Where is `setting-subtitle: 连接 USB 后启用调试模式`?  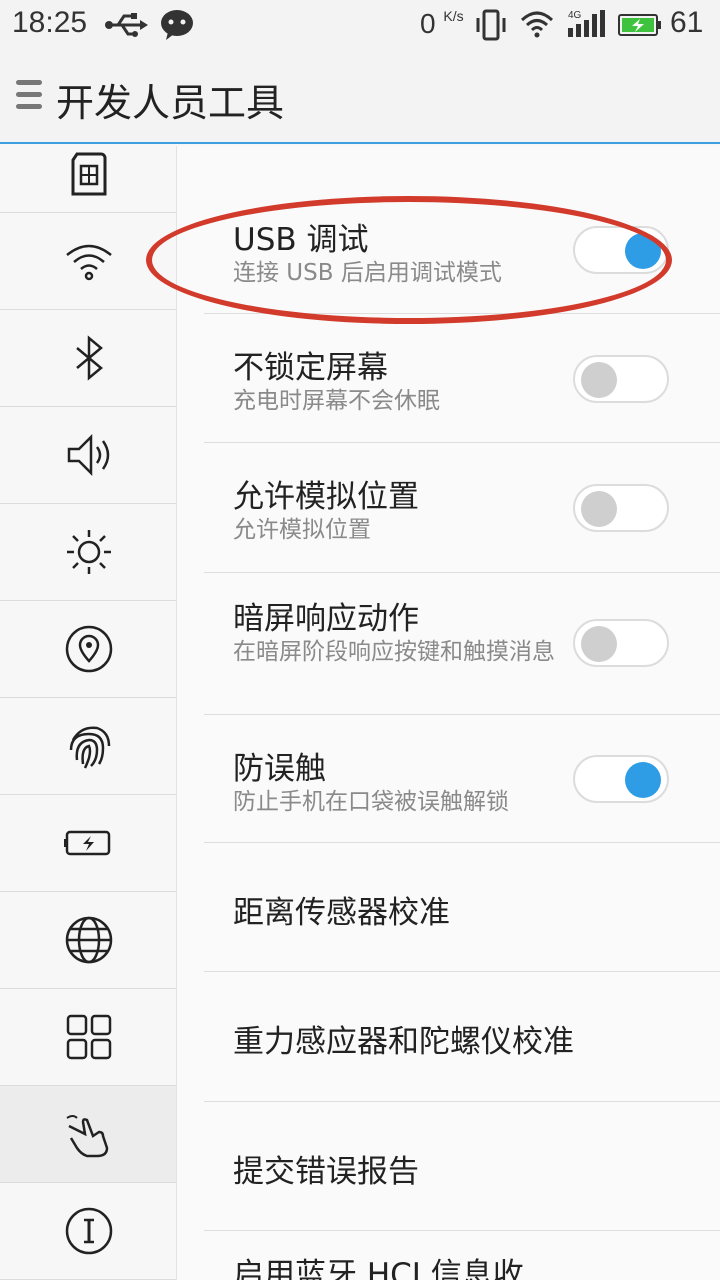
setting-subtitle: 连接 USB 后启用调试模式 is located at coordinates (367, 273).